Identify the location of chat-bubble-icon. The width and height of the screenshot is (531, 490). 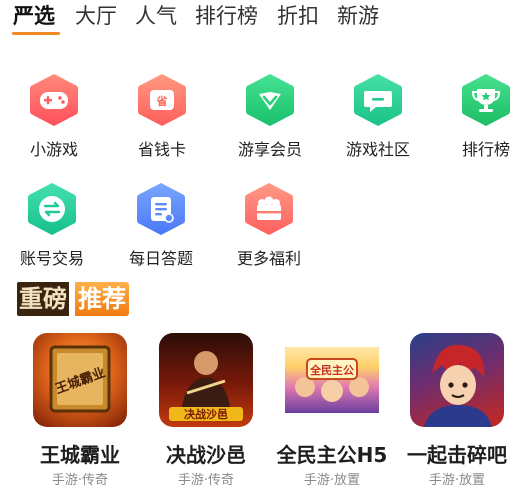
(378, 100).